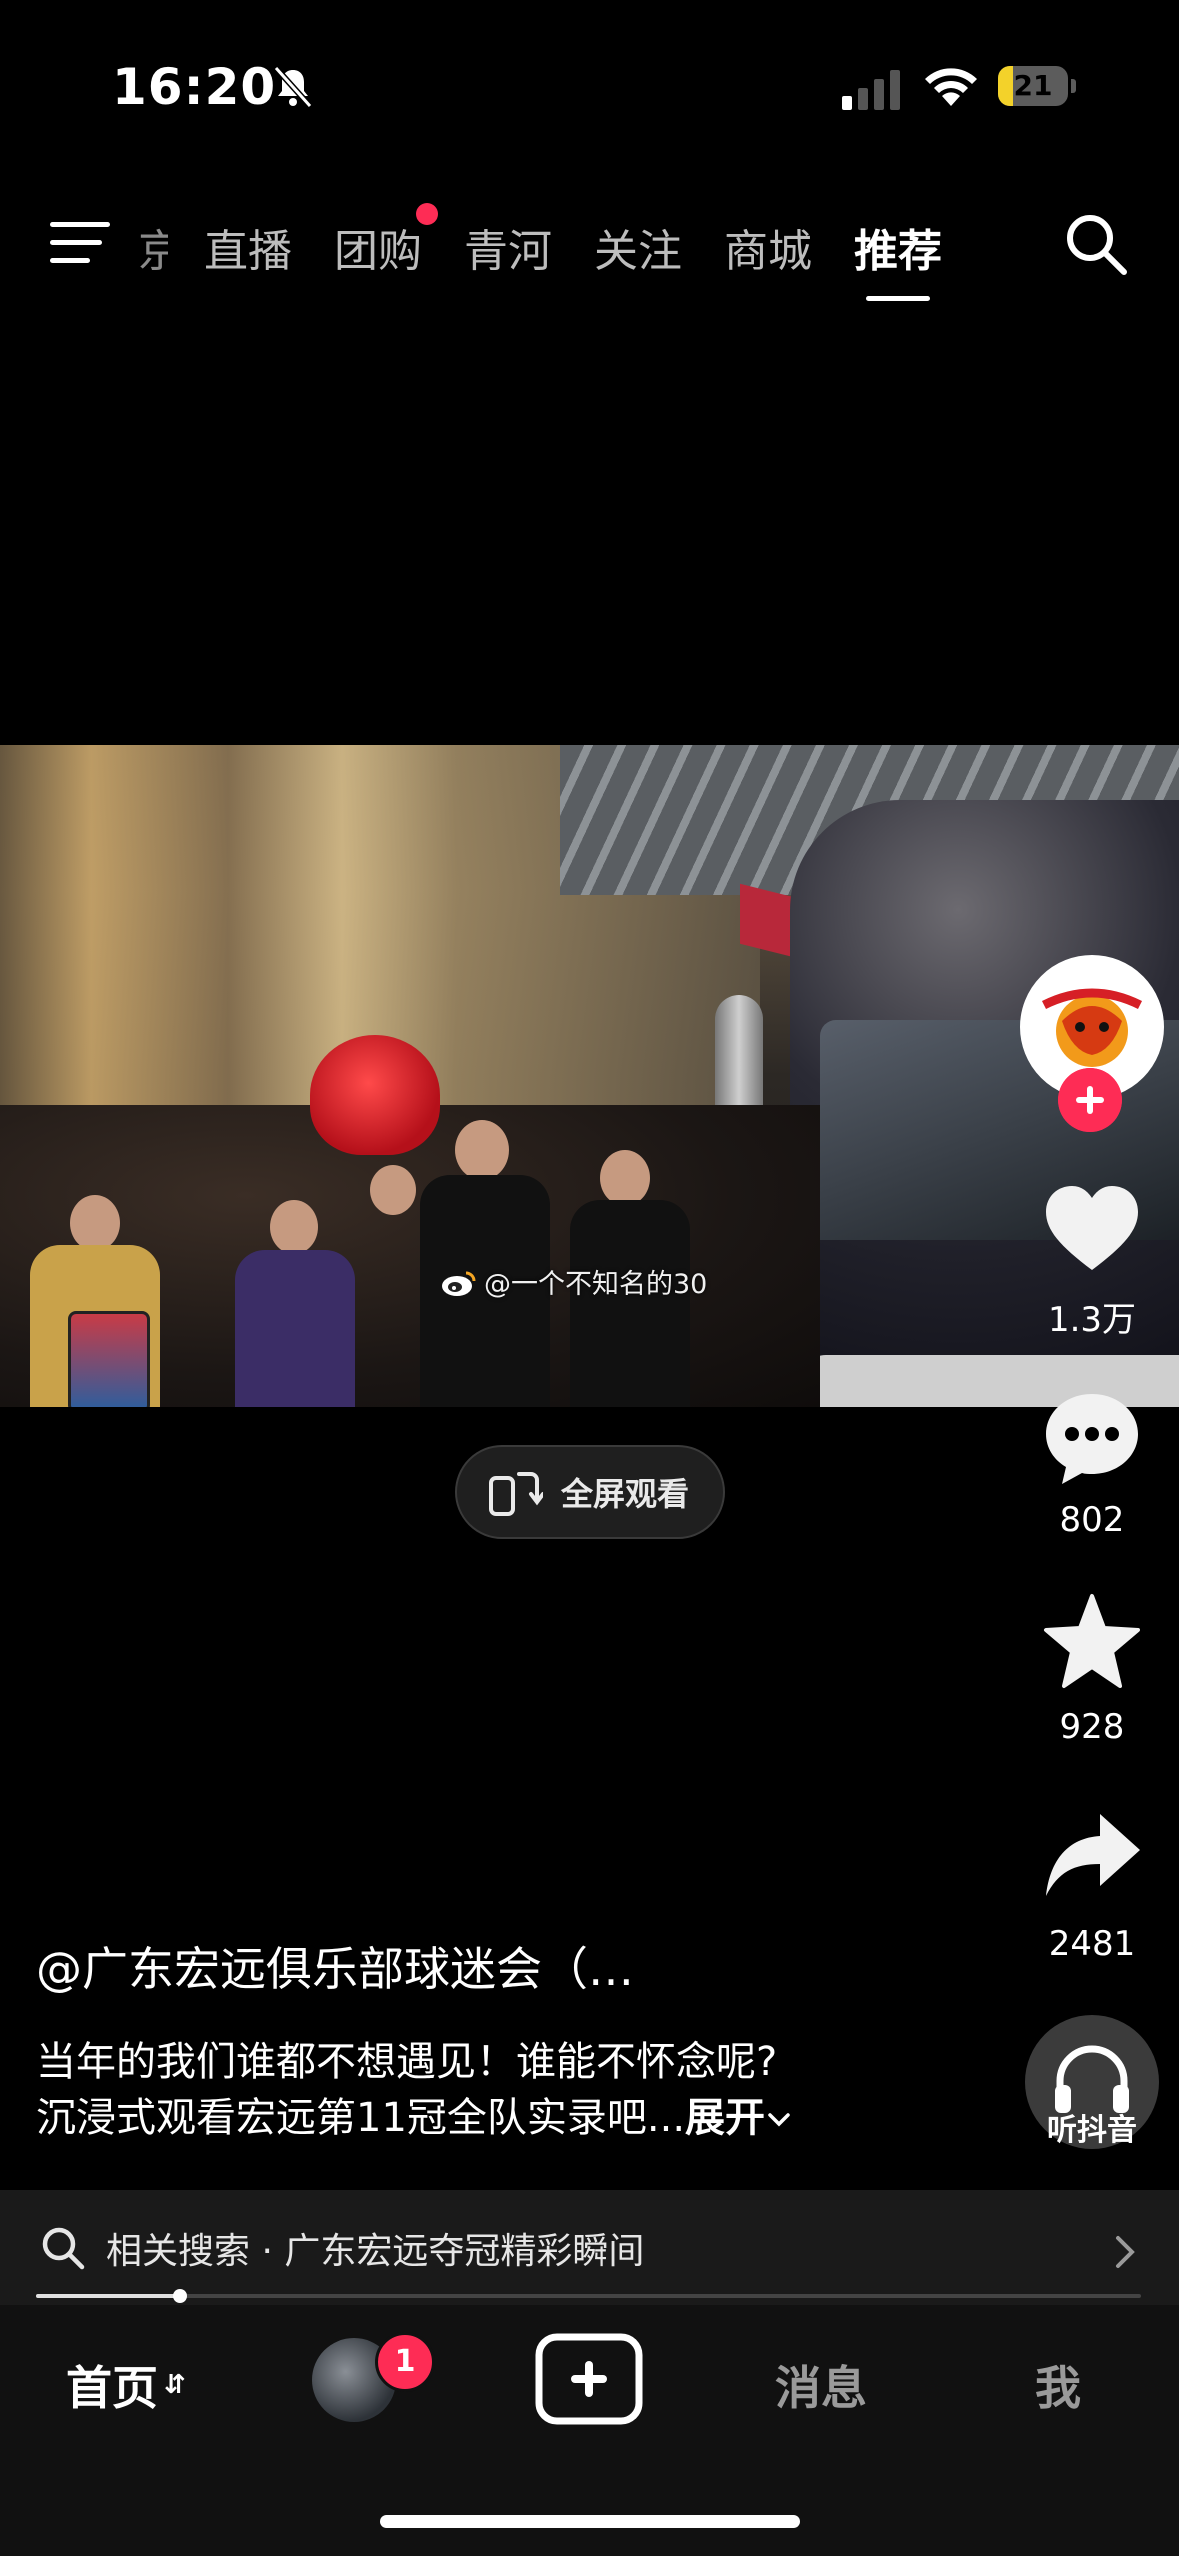 The image size is (1179, 2556). I want to click on create-plus-icon, so click(589, 2379).